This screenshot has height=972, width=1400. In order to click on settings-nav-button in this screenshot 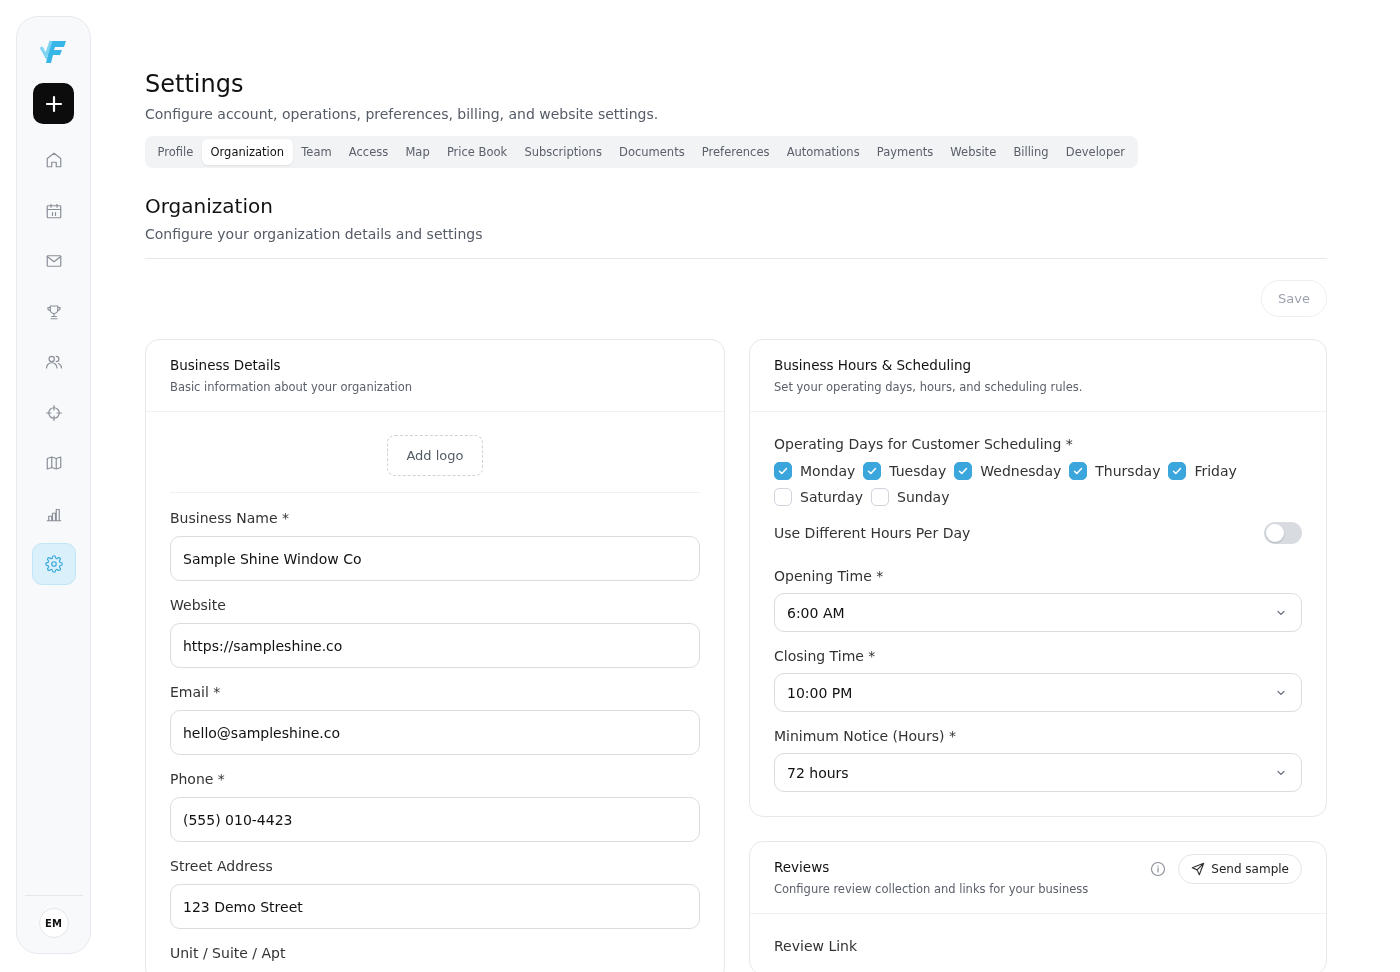, I will do `click(53, 564)`.